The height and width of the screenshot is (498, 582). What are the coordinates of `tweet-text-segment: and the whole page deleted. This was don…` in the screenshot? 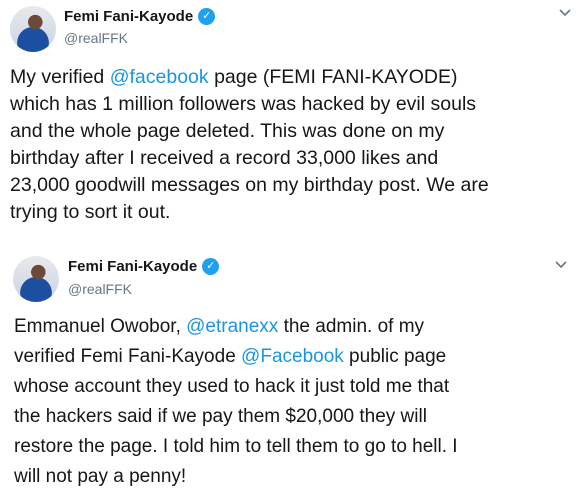 It's located at (227, 131).